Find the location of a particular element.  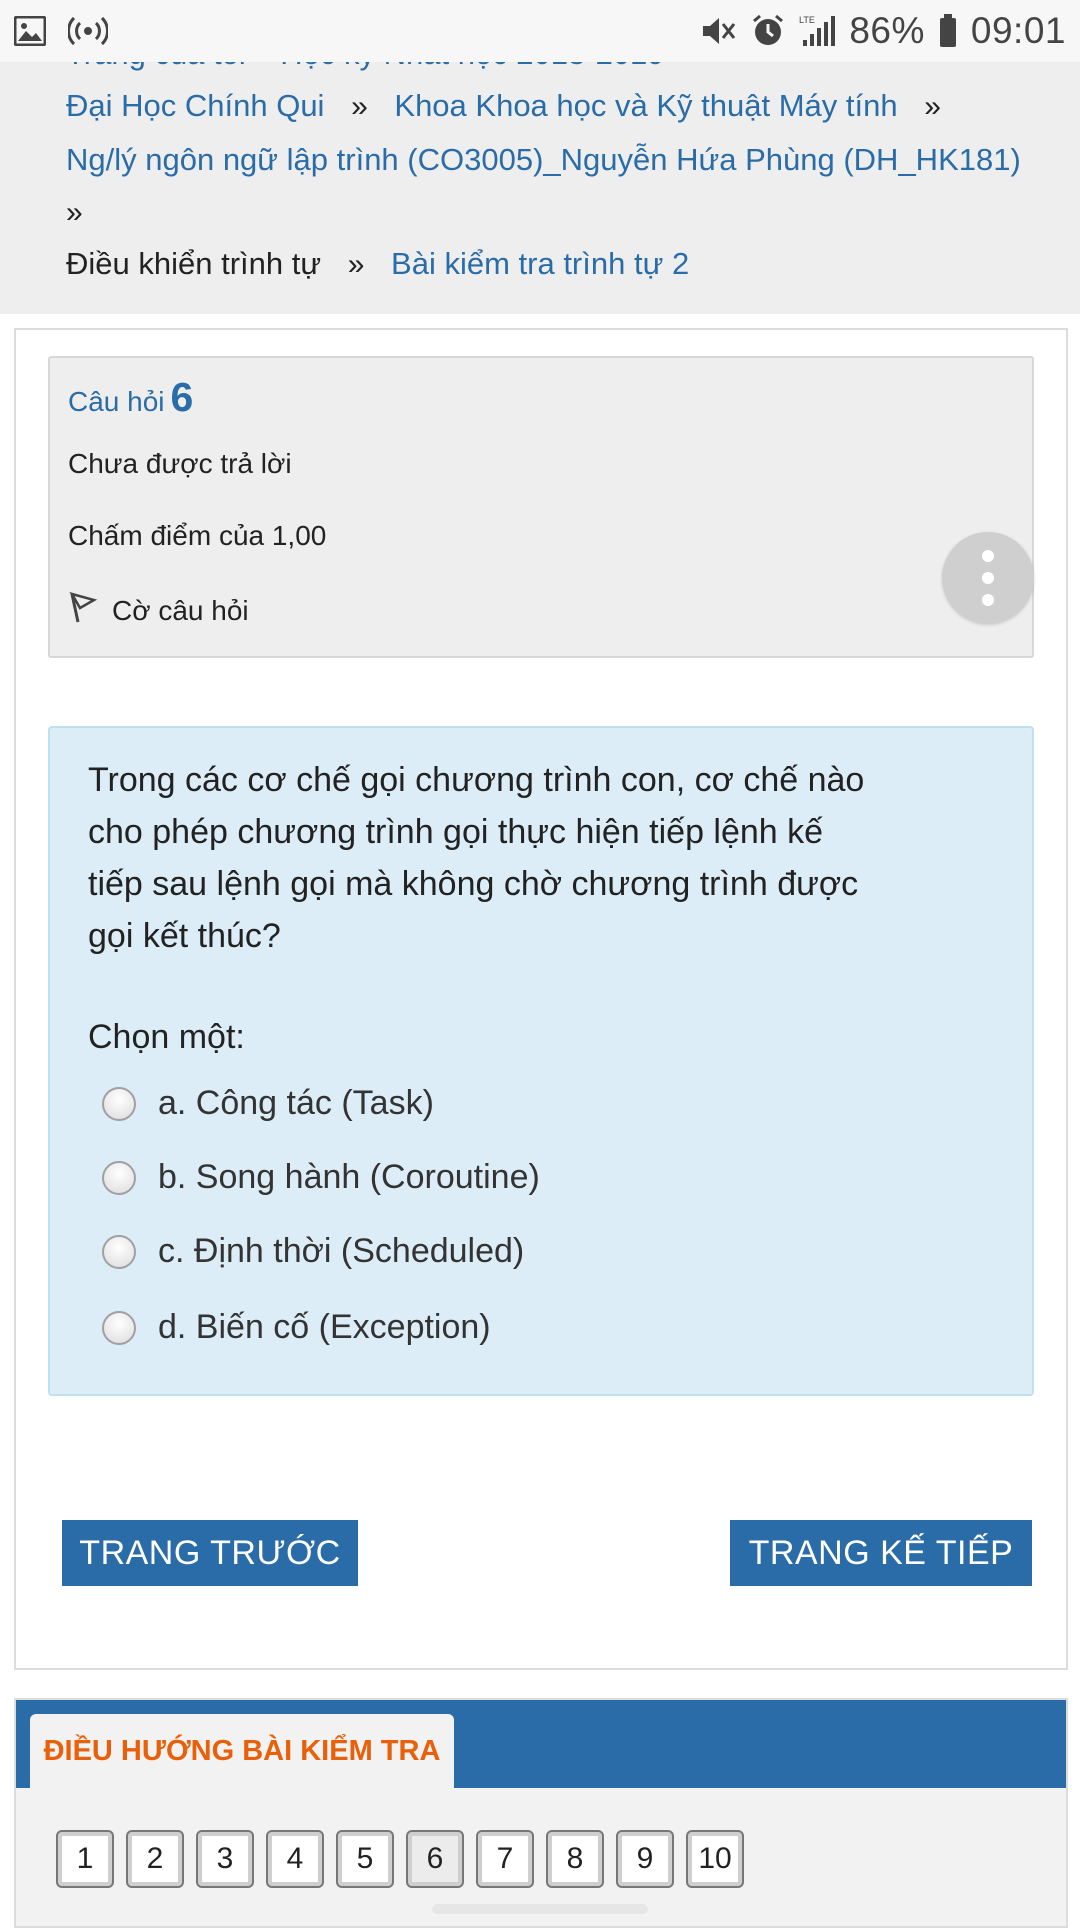

answer-option-label: c. Định thời (Scheduled) is located at coordinates (341, 1251).